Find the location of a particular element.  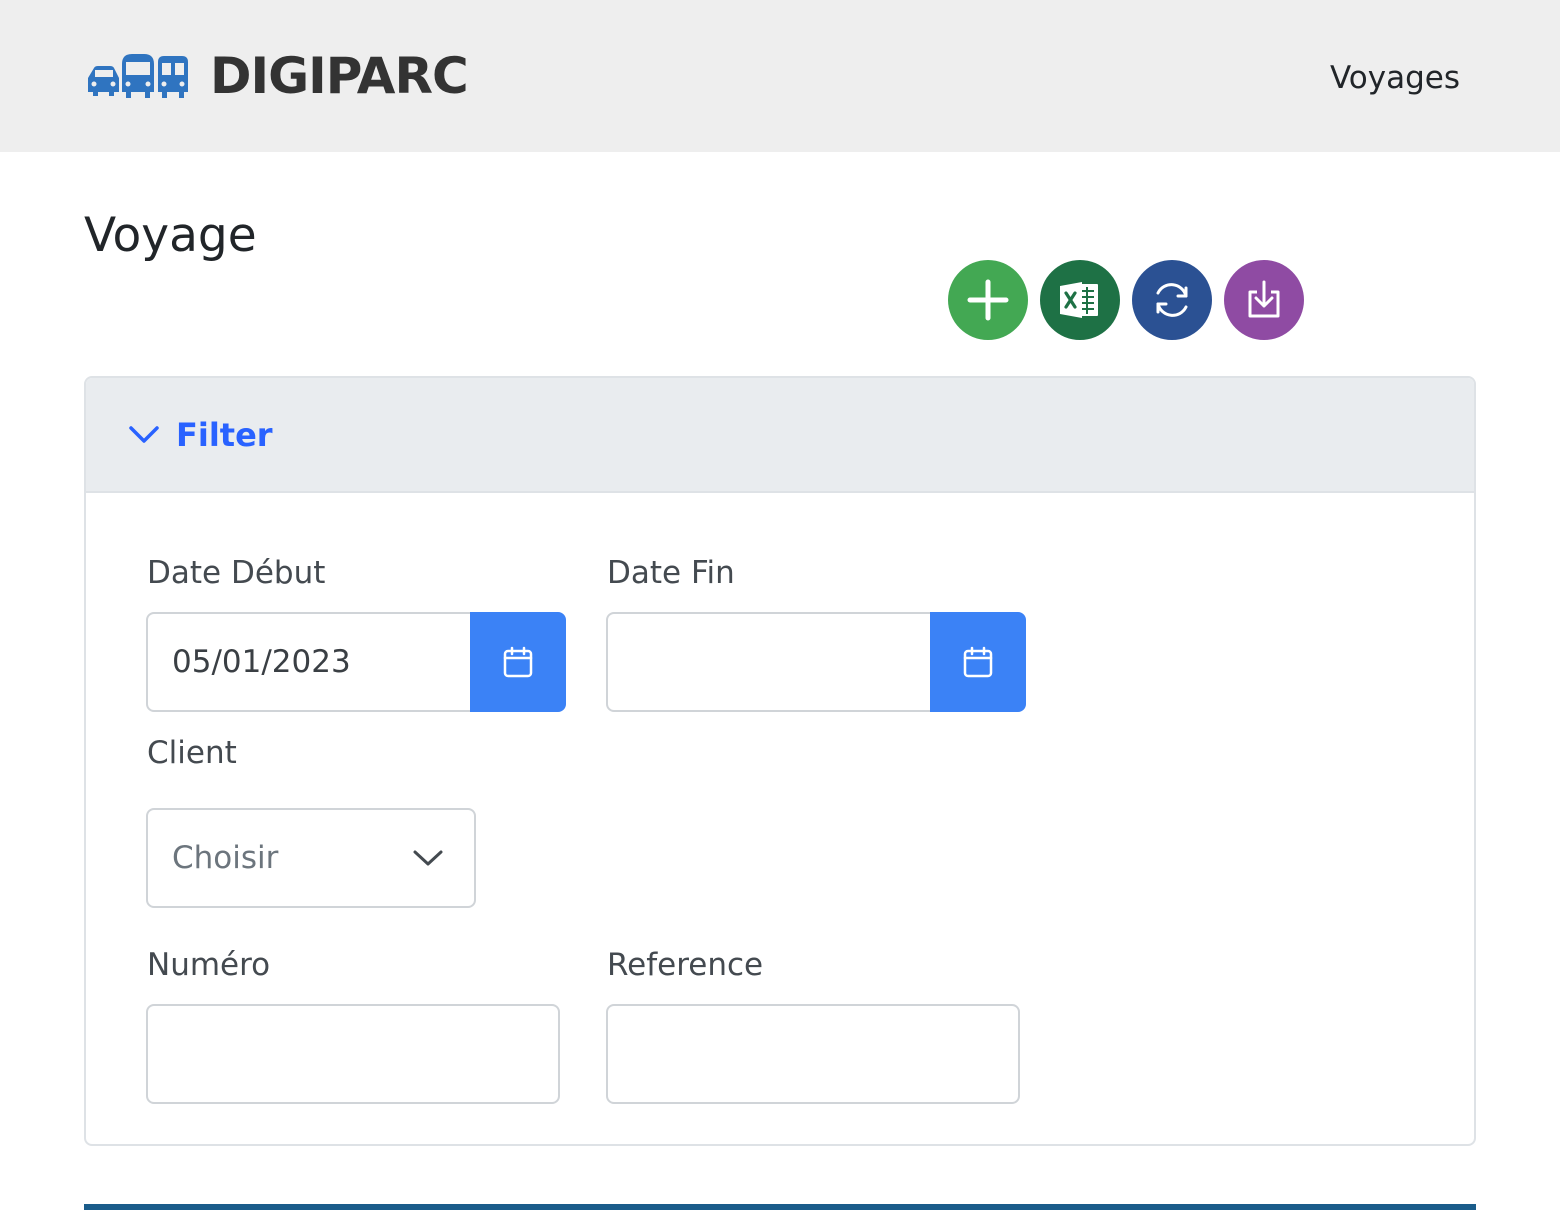

refresh-icon is located at coordinates (1172, 300).